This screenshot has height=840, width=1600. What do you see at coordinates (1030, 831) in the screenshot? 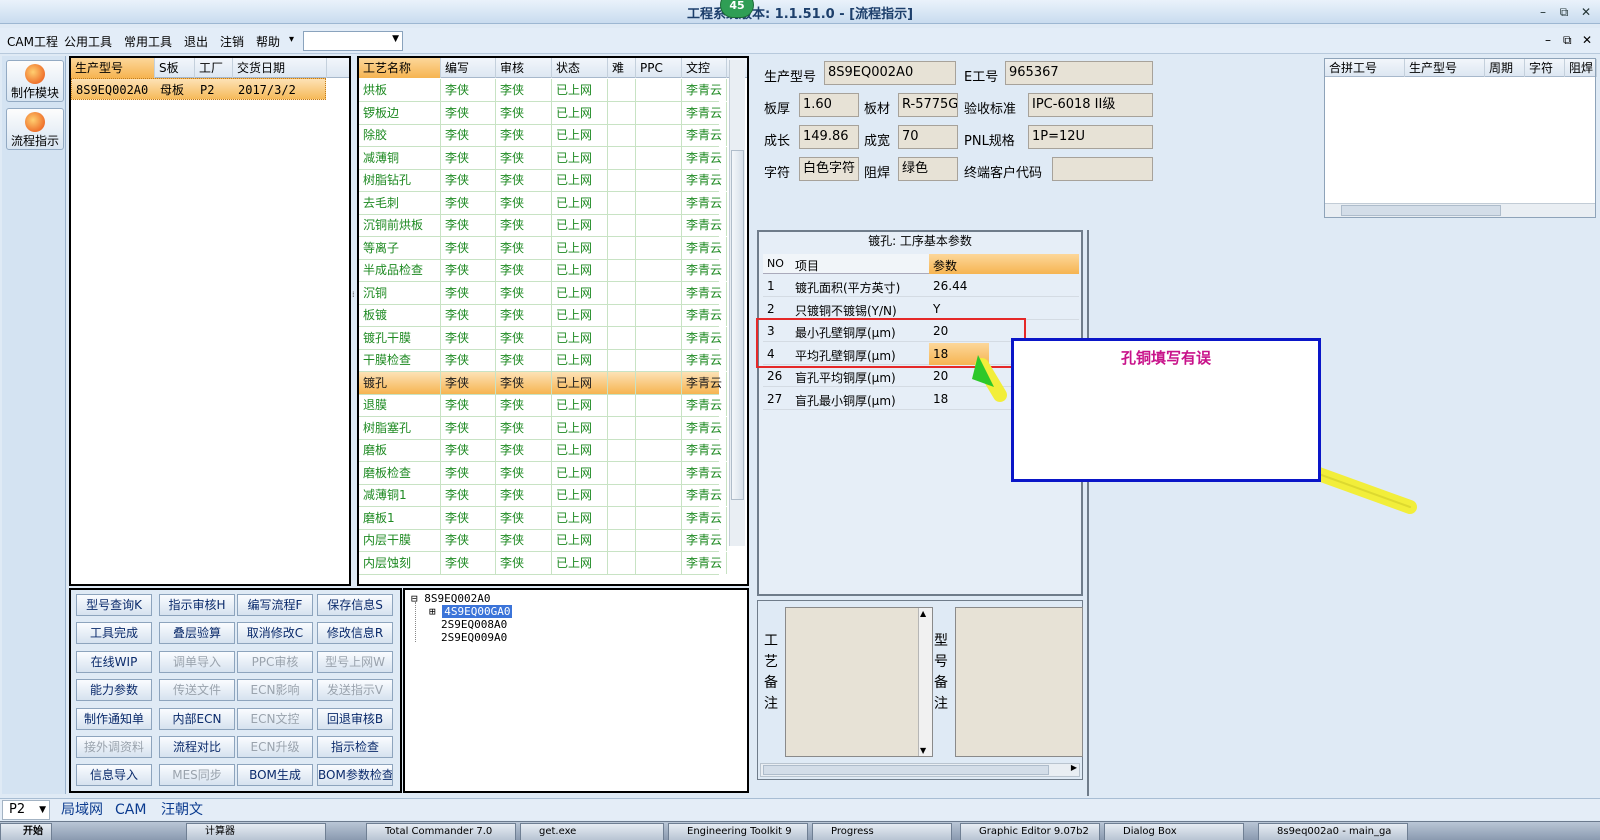
I see `taskbar-item: Graphic Editor 9.07b2` at bounding box center [1030, 831].